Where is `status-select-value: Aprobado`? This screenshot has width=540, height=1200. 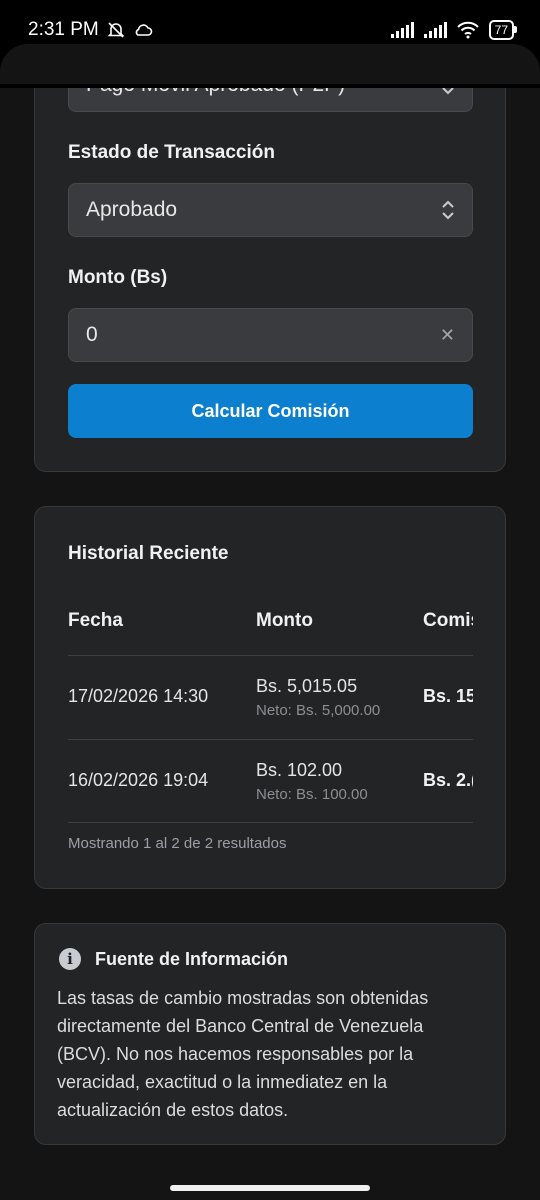
status-select-value: Aprobado is located at coordinates (132, 209).